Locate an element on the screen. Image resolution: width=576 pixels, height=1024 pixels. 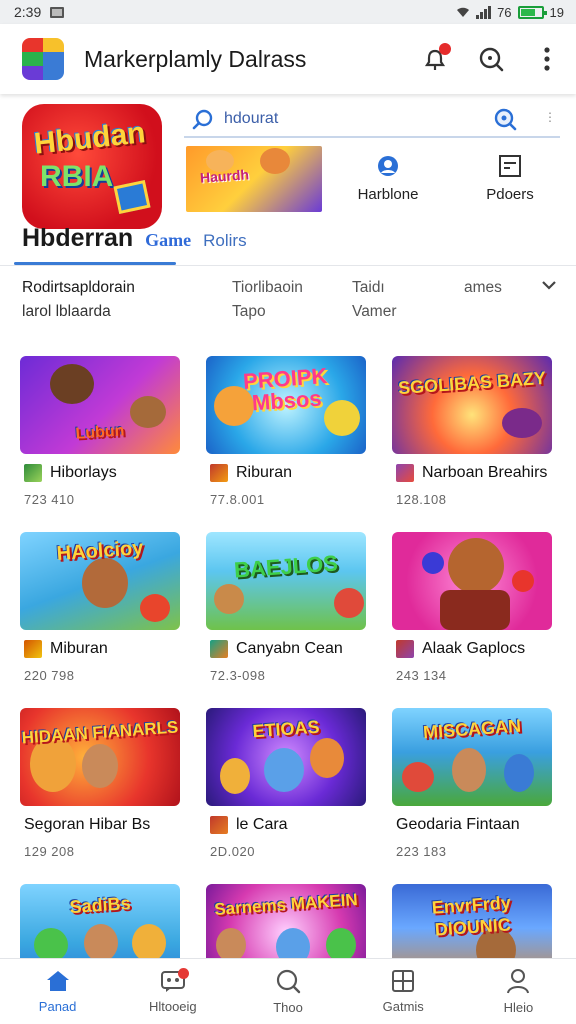
filter-sublabel: Tapo is located at coordinates (249, 311).